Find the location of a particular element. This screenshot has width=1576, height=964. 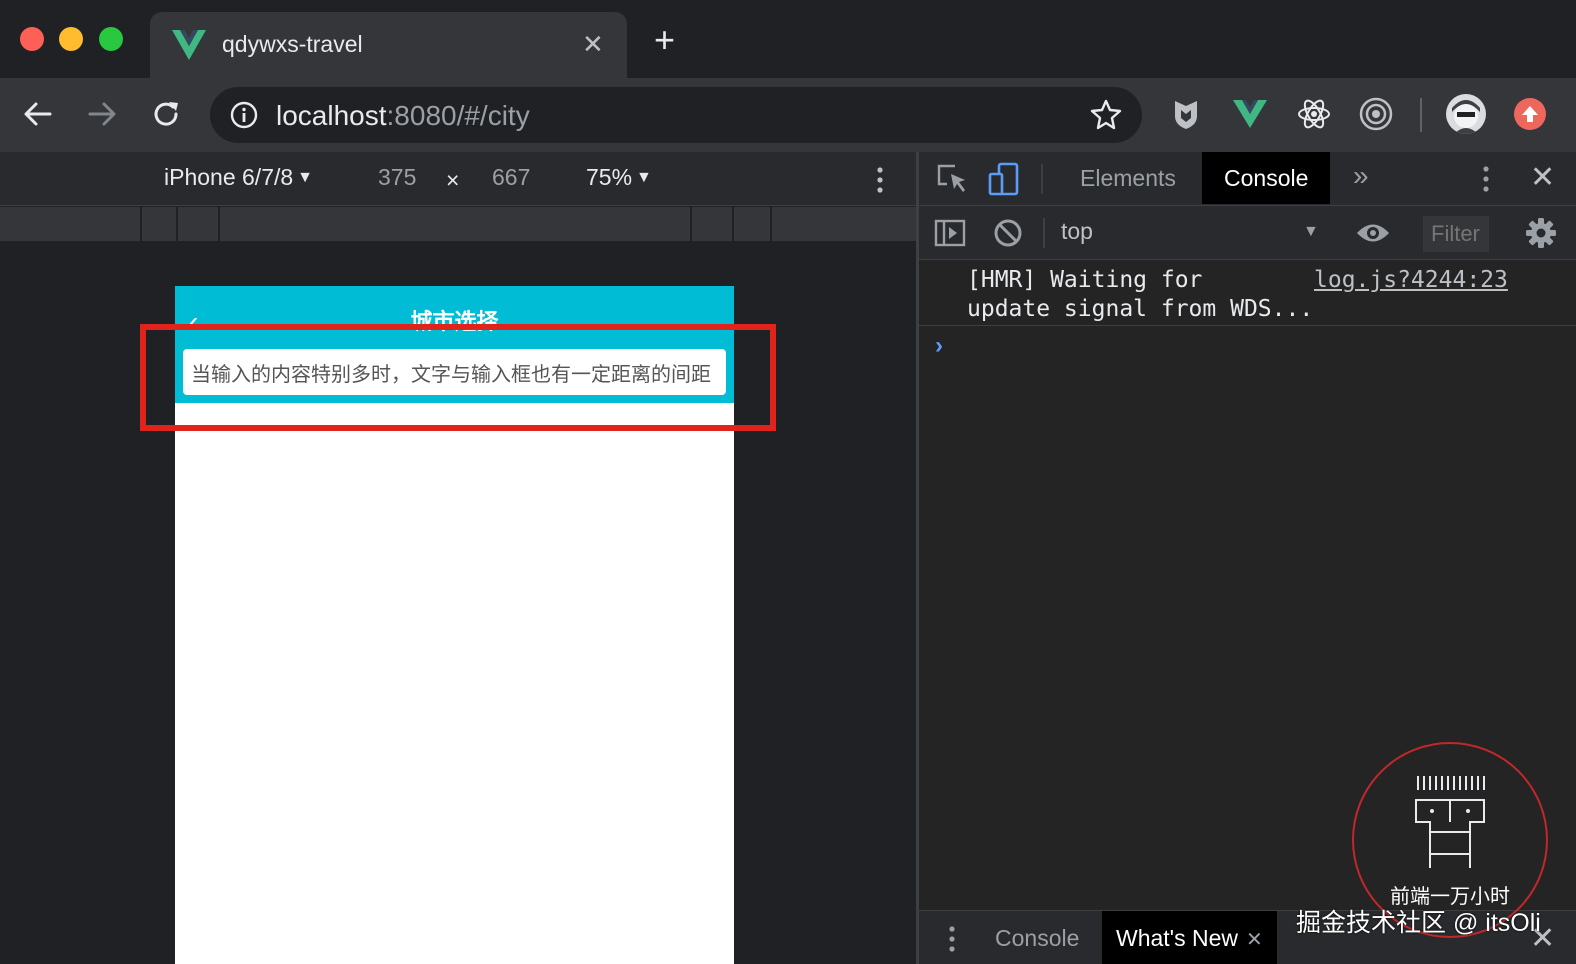

bookmark-star-icon is located at coordinates (1106, 114).